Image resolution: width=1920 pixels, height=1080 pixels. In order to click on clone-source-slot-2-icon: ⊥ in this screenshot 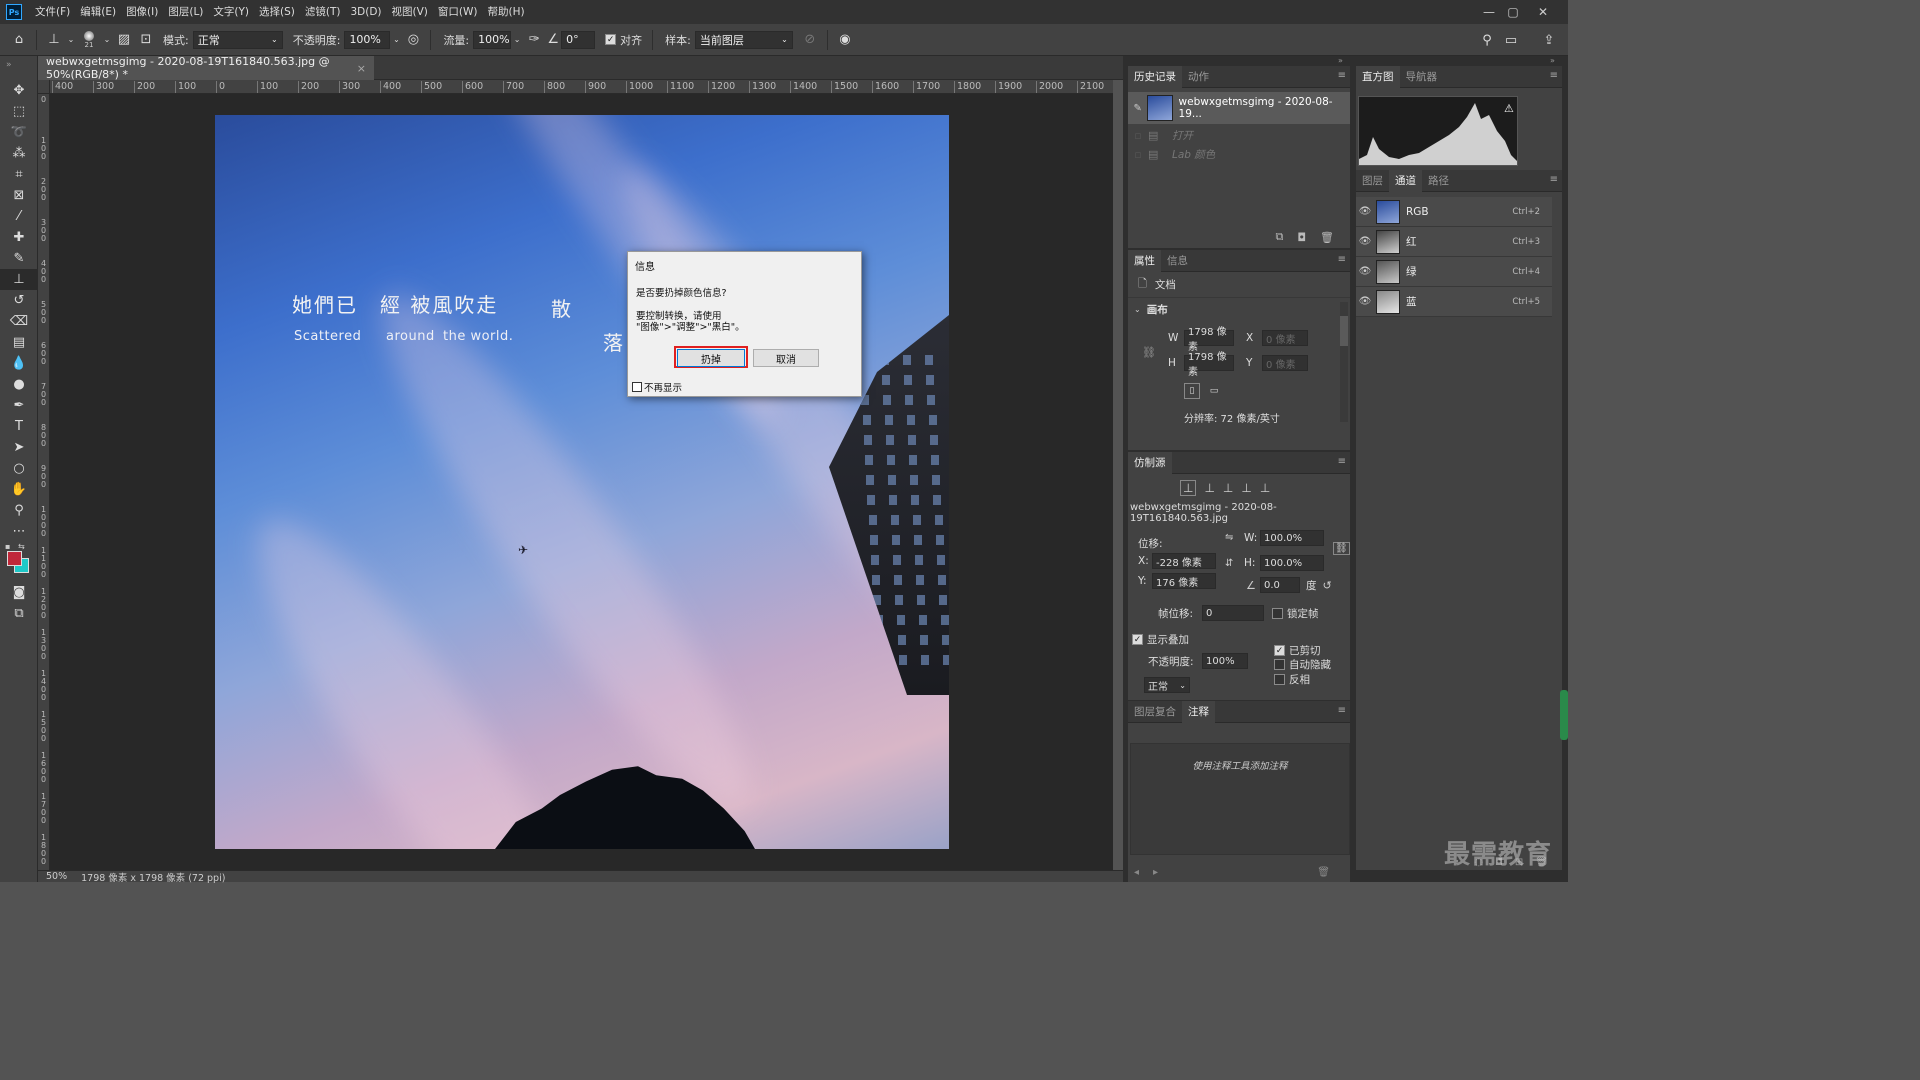, I will do `click(1209, 488)`.